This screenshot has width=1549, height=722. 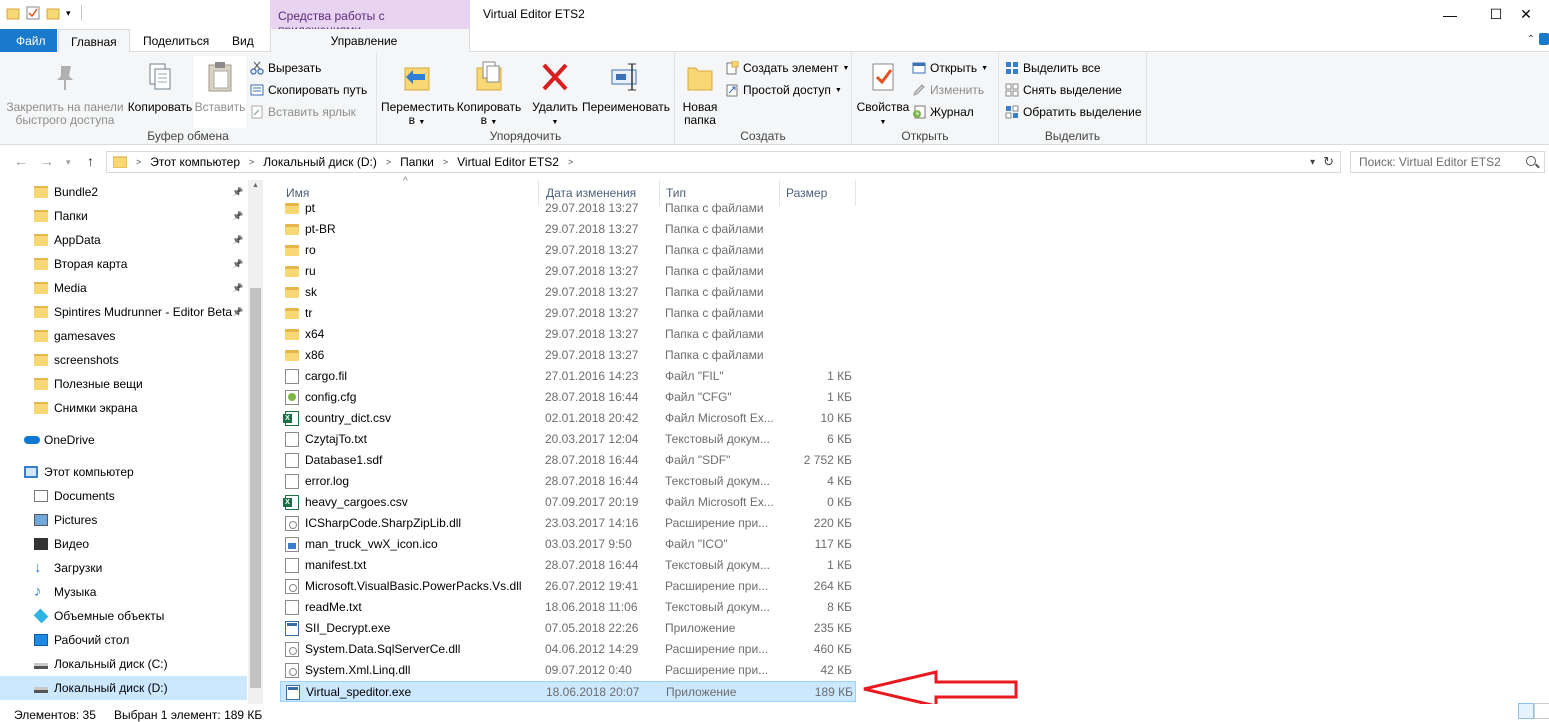 What do you see at coordinates (417, 162) in the screenshot?
I see `breadcrumb-folders: Папки` at bounding box center [417, 162].